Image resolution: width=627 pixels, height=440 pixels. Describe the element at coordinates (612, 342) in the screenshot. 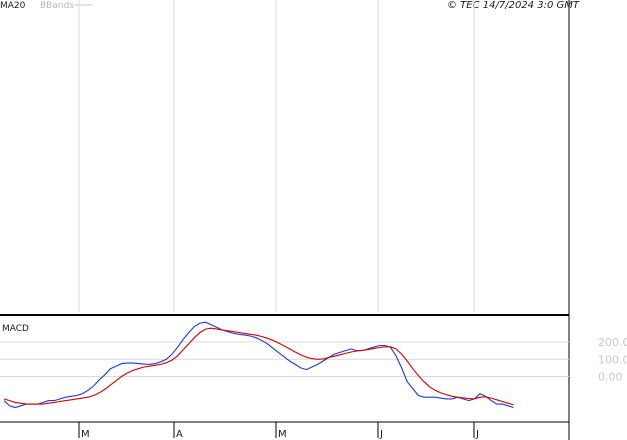

I see `macd-tick-label: 200.00` at that location.